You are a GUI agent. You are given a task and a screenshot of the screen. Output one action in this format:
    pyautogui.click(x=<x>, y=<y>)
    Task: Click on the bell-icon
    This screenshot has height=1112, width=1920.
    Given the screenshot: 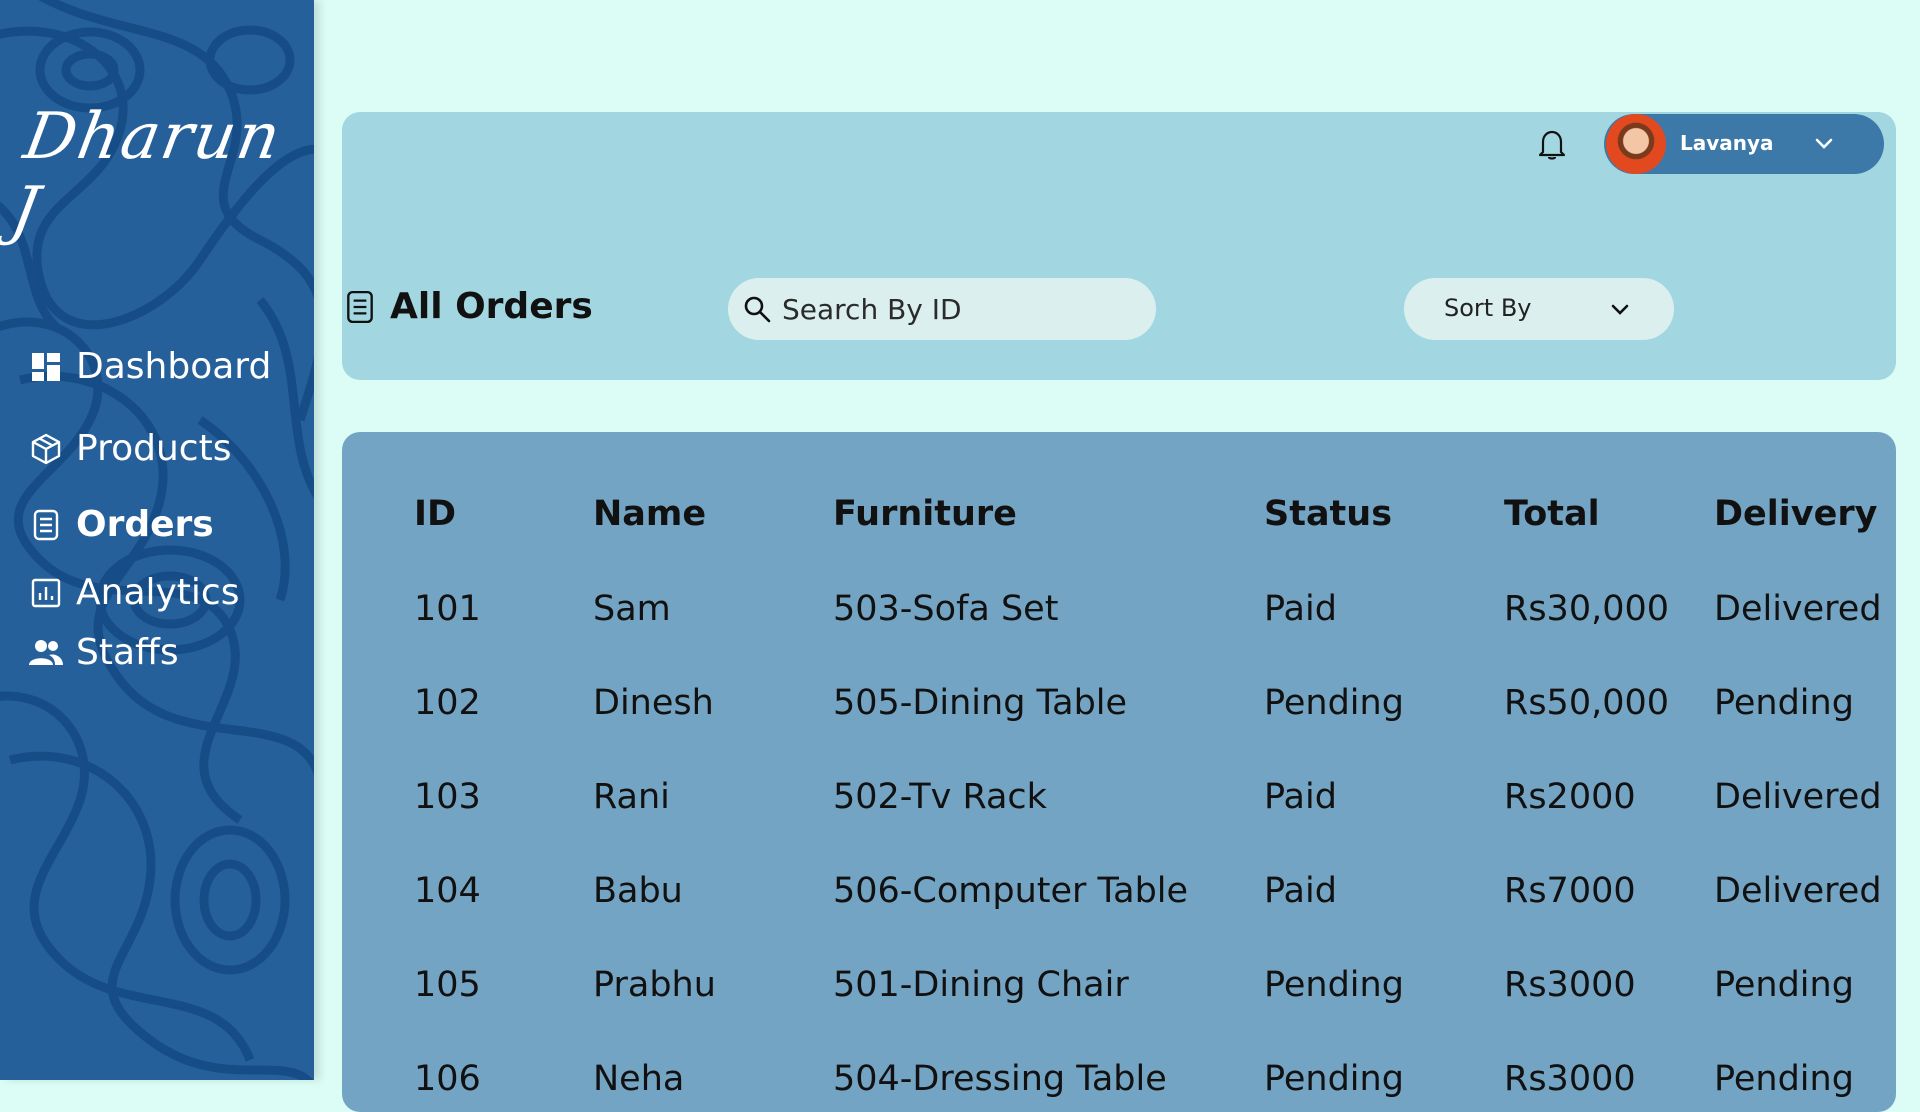 What is the action you would take?
    pyautogui.click(x=1552, y=144)
    